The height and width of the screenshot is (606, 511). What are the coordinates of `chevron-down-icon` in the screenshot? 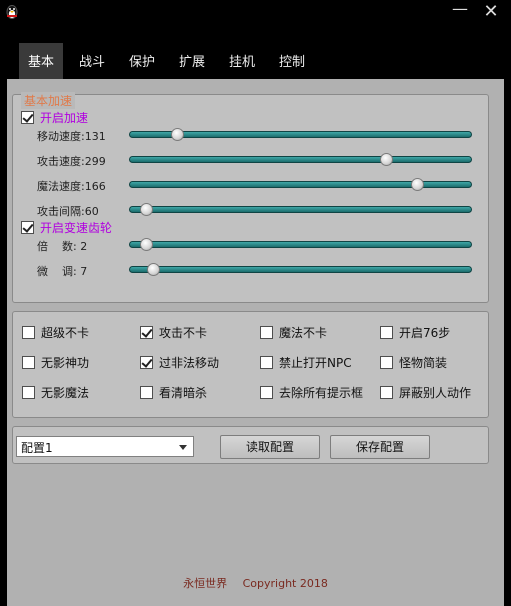 It's located at (183, 447).